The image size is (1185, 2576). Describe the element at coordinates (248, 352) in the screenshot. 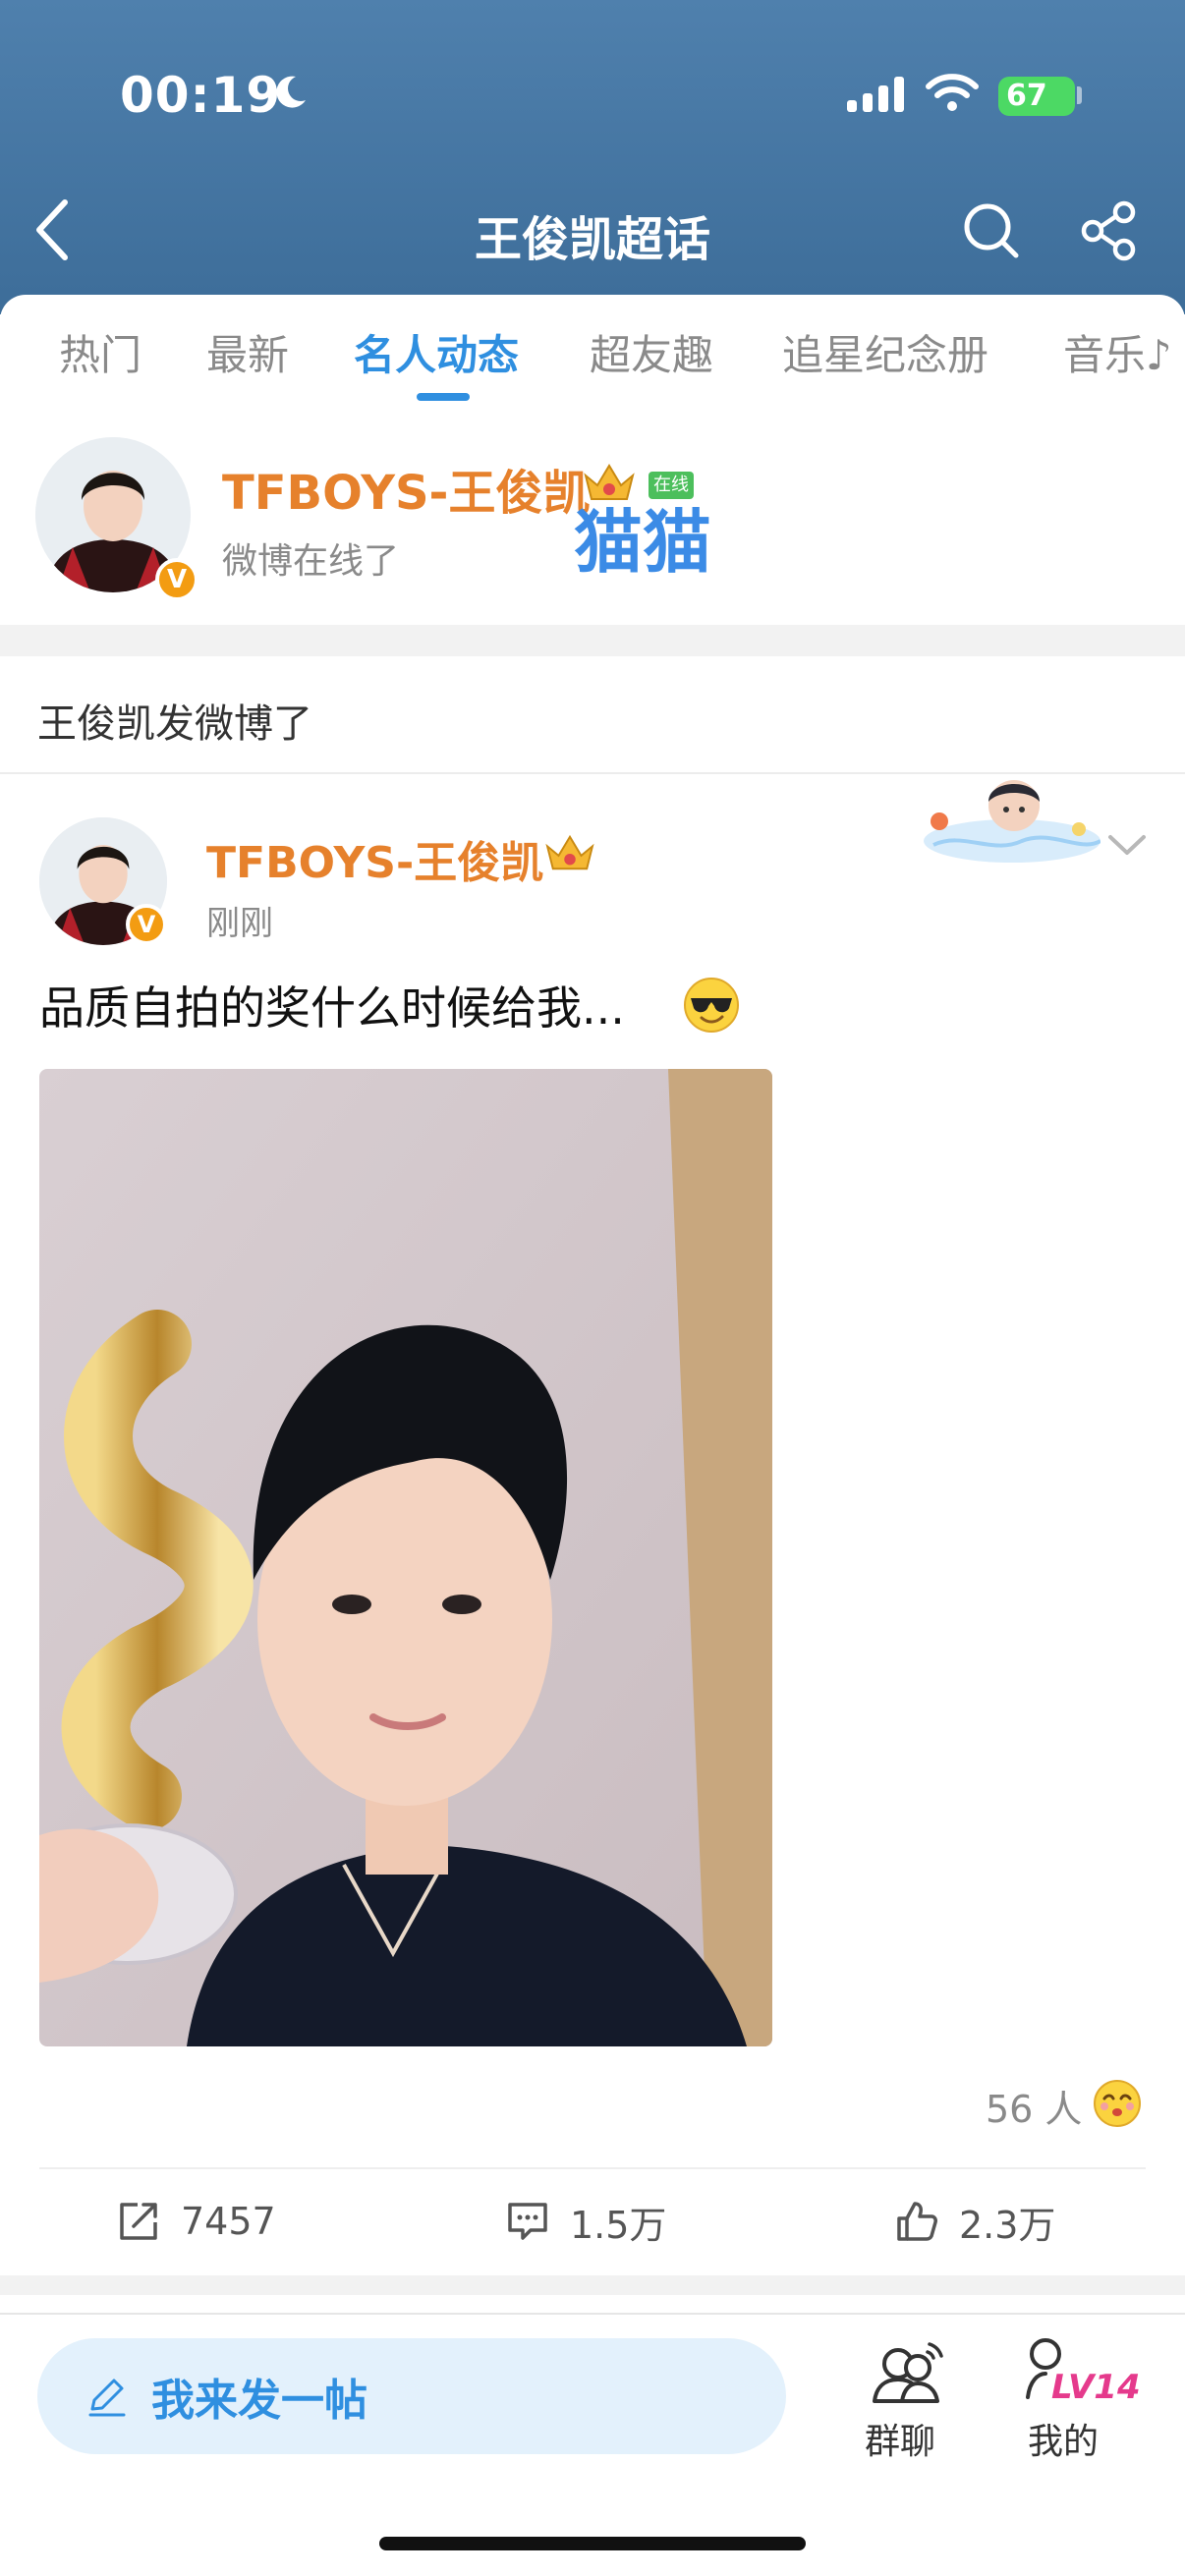

I see `tab-latest: 最新` at that location.